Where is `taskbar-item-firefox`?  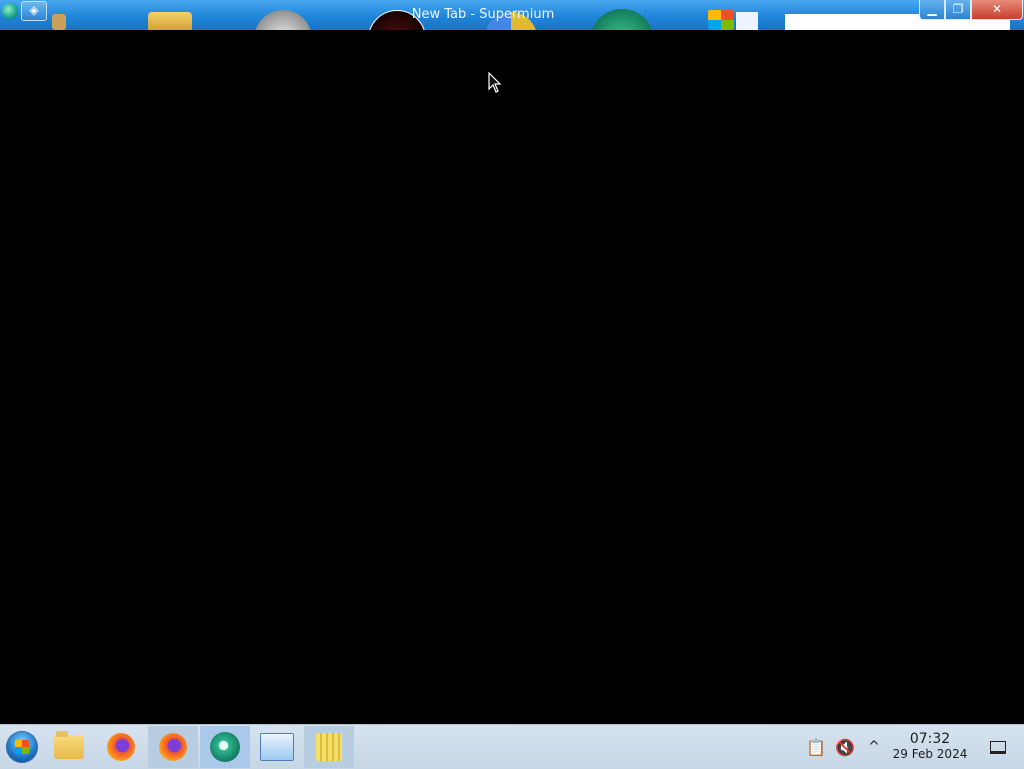 taskbar-item-firefox is located at coordinates (121, 747).